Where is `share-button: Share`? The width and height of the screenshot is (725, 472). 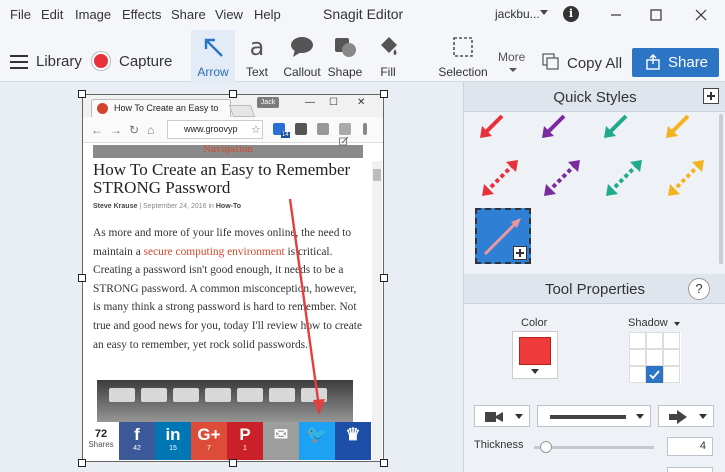 share-button: Share is located at coordinates (675, 62).